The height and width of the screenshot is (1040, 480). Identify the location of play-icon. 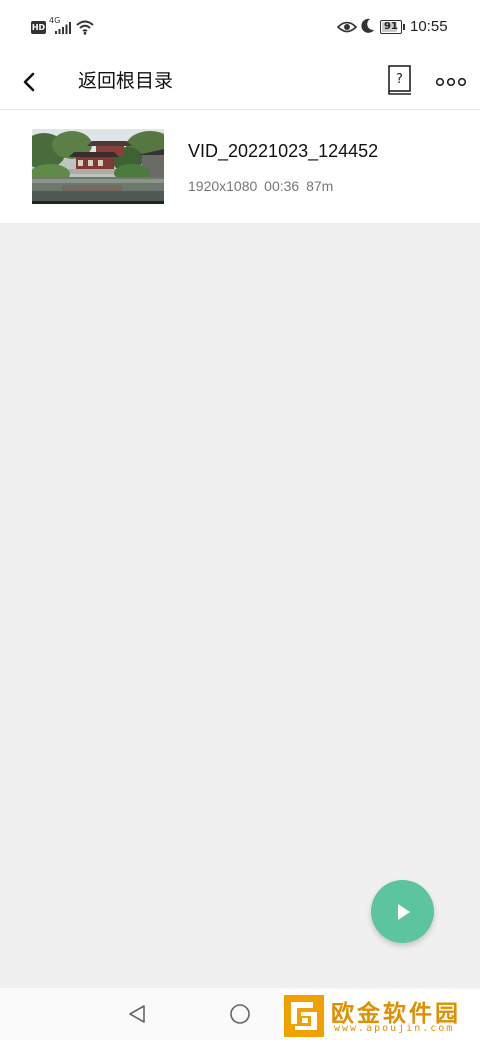
(404, 912).